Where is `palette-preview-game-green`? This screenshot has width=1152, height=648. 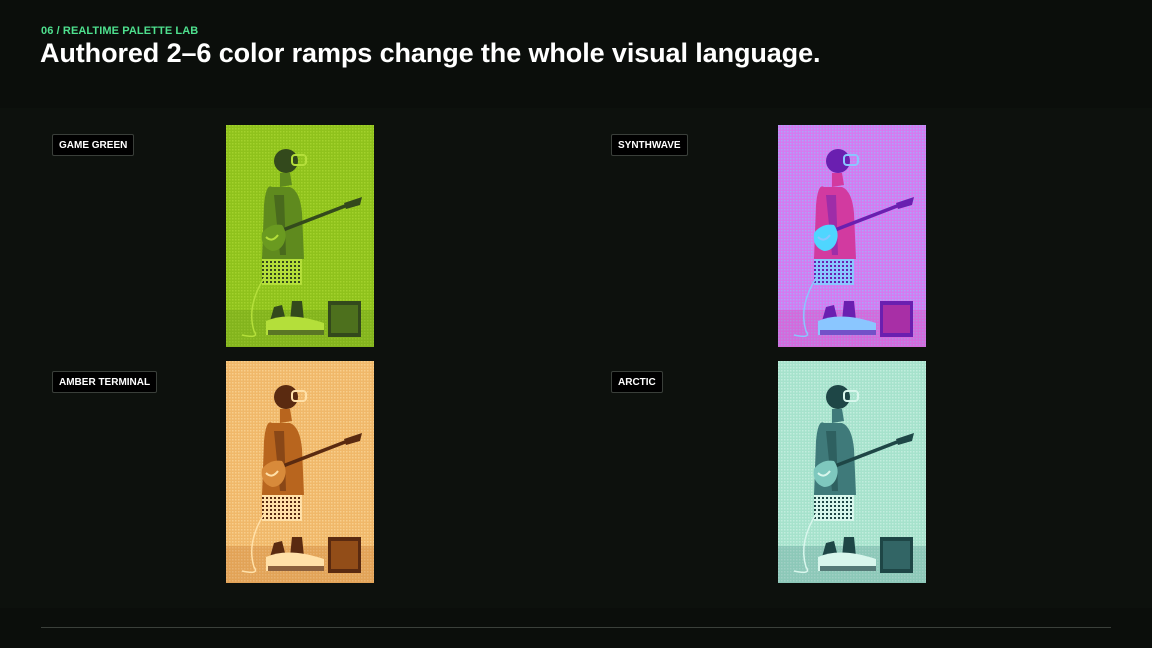
palette-preview-game-green is located at coordinates (300, 236).